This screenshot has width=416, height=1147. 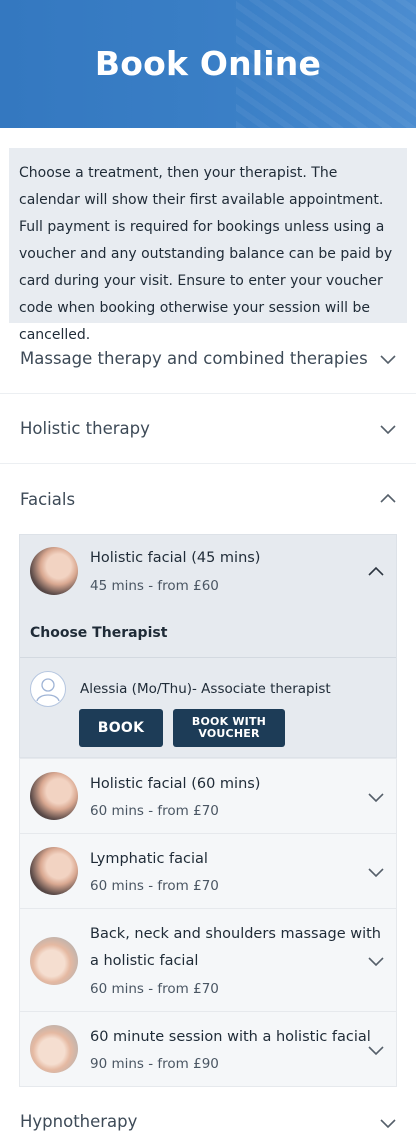 What do you see at coordinates (208, 429) in the screenshot?
I see `category-holistic-therapy: Holistic therapy` at bounding box center [208, 429].